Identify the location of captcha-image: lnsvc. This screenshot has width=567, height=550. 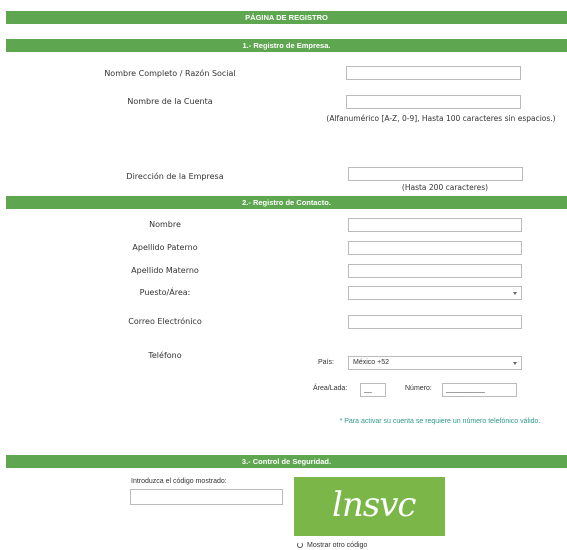
(369, 506).